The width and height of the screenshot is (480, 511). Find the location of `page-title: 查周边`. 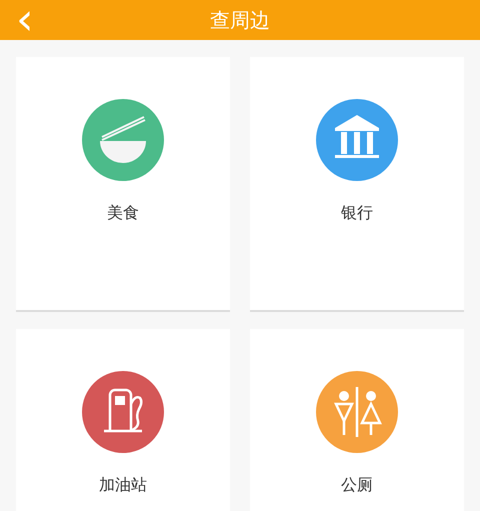

page-title: 查周边 is located at coordinates (240, 20).